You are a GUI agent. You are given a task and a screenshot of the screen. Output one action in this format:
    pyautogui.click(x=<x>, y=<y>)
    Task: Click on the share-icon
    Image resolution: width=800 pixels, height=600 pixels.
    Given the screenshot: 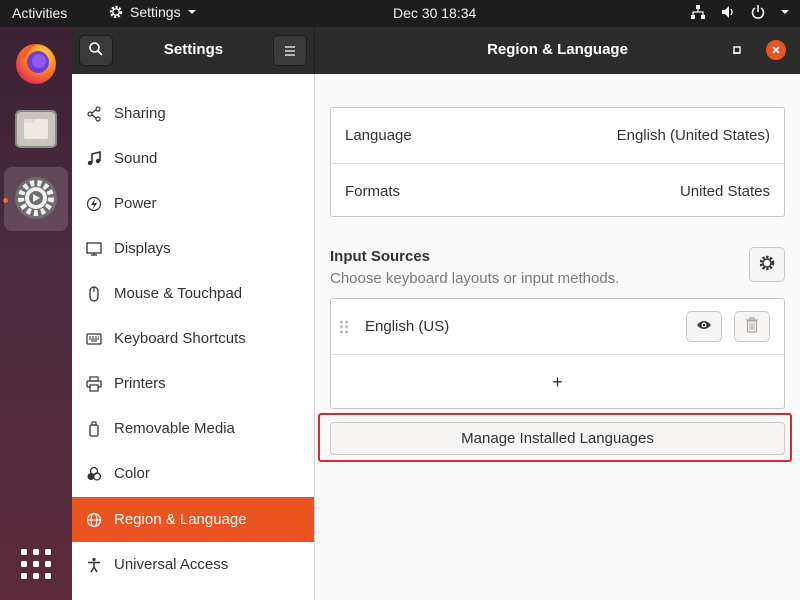 What is the action you would take?
    pyautogui.click(x=93, y=113)
    